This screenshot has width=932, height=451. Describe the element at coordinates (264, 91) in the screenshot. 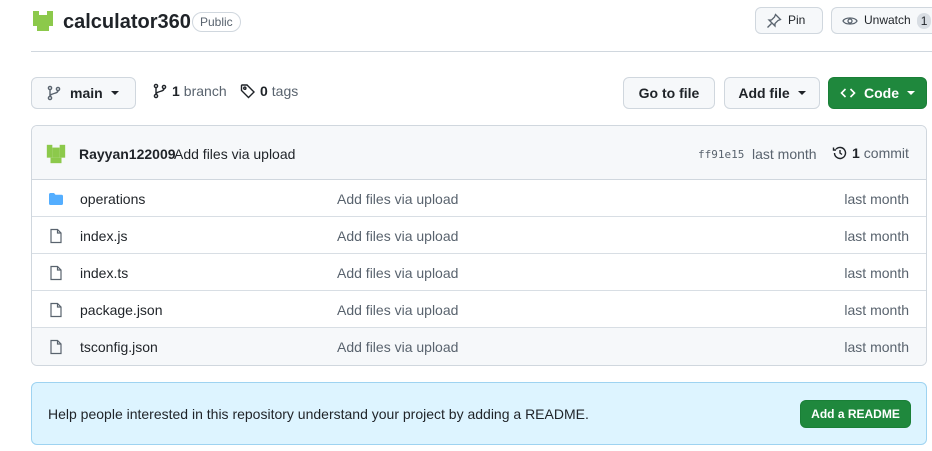

I see `tag-count: 0` at that location.